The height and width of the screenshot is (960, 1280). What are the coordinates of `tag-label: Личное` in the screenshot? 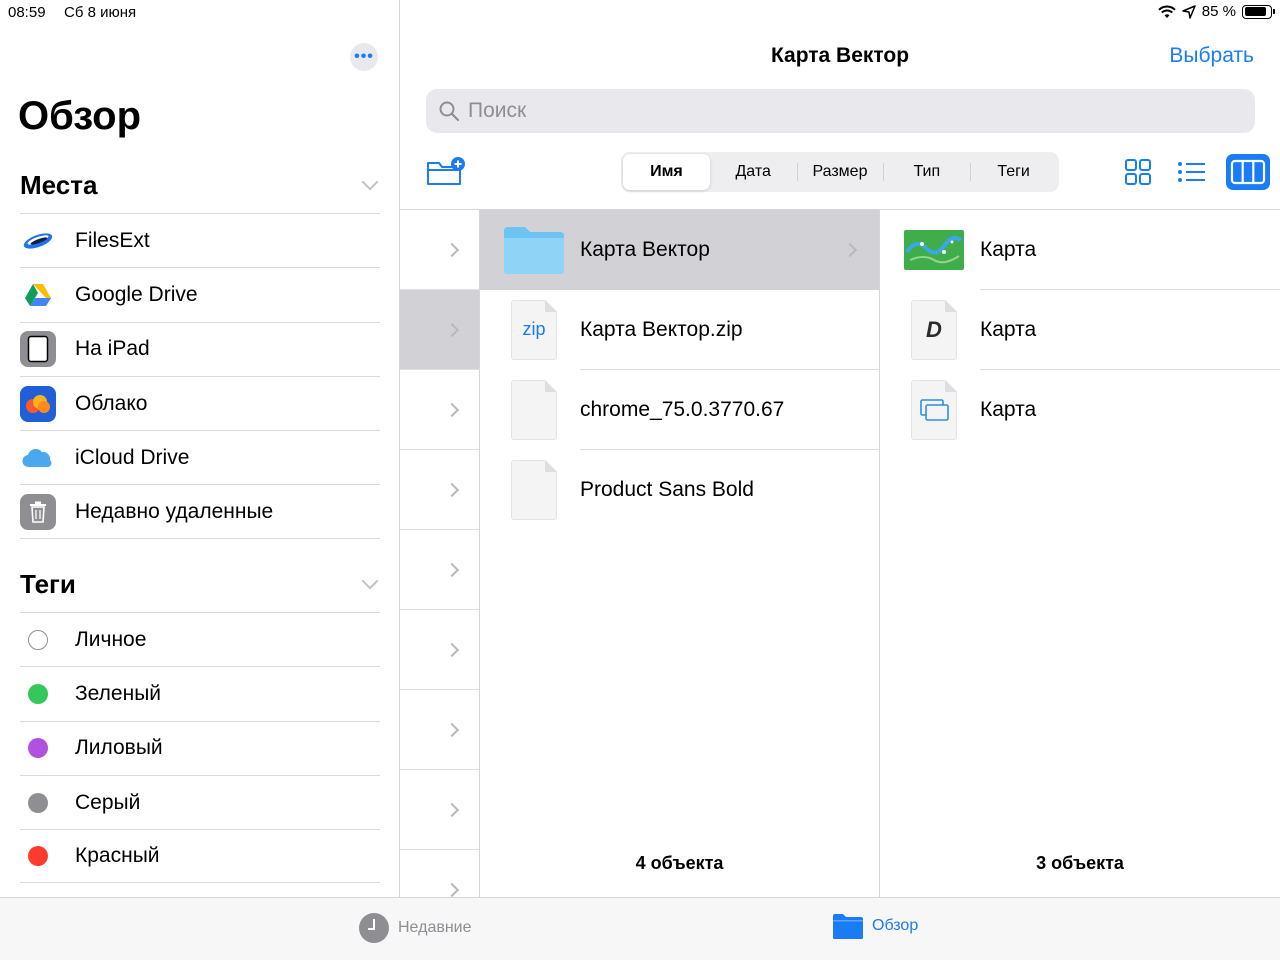 It's located at (111, 639).